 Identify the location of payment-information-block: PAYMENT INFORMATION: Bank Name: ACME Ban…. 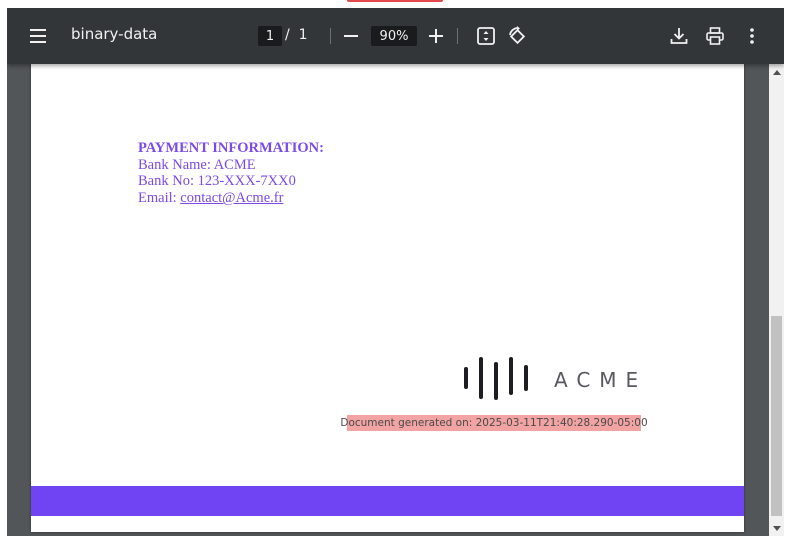
(231, 173).